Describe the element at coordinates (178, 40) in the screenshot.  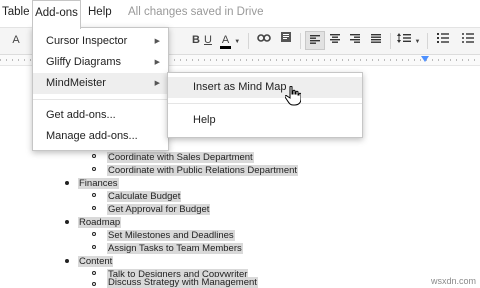
I see `italic-button` at that location.